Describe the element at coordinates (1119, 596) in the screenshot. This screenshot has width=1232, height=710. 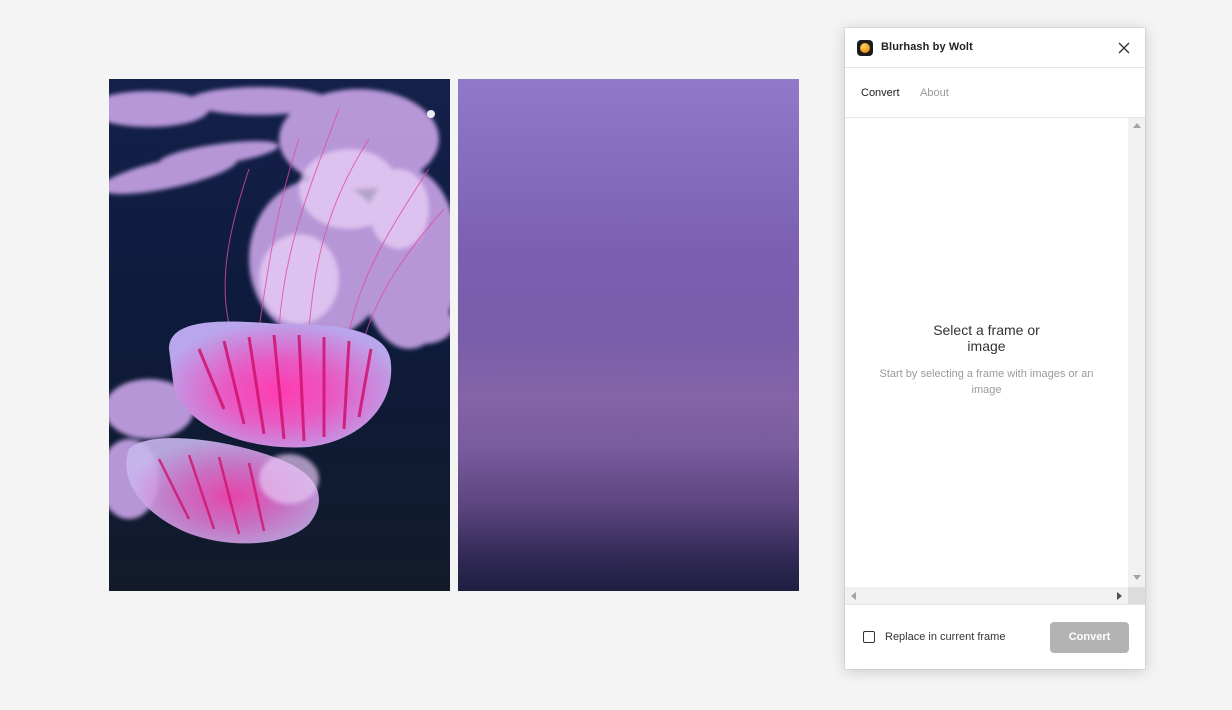
I see `scroll-right-icon` at that location.